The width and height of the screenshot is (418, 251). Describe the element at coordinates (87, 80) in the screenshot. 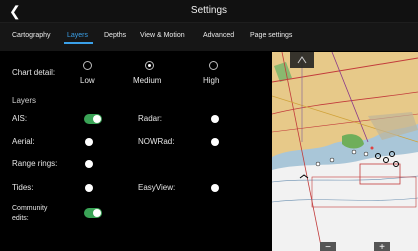

I see `chart-detail-low-label: Low` at that location.